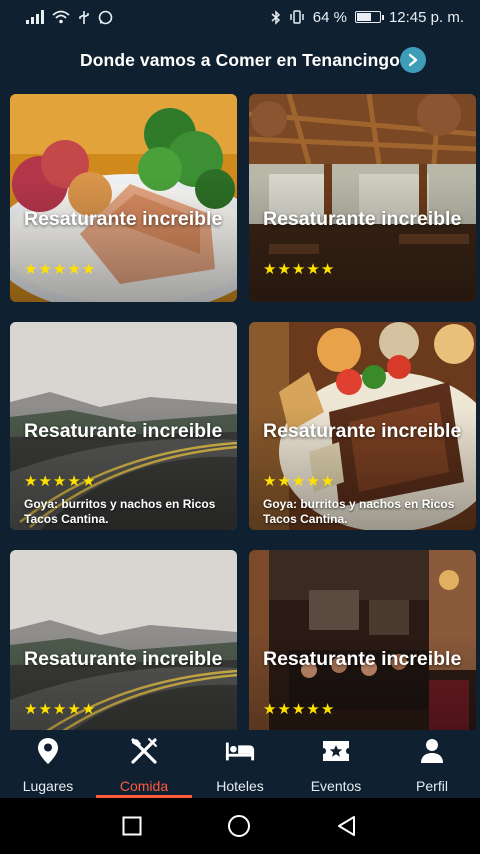 The width and height of the screenshot is (480, 854). What do you see at coordinates (61, 17) in the screenshot?
I see `wifi-icon` at bounding box center [61, 17].